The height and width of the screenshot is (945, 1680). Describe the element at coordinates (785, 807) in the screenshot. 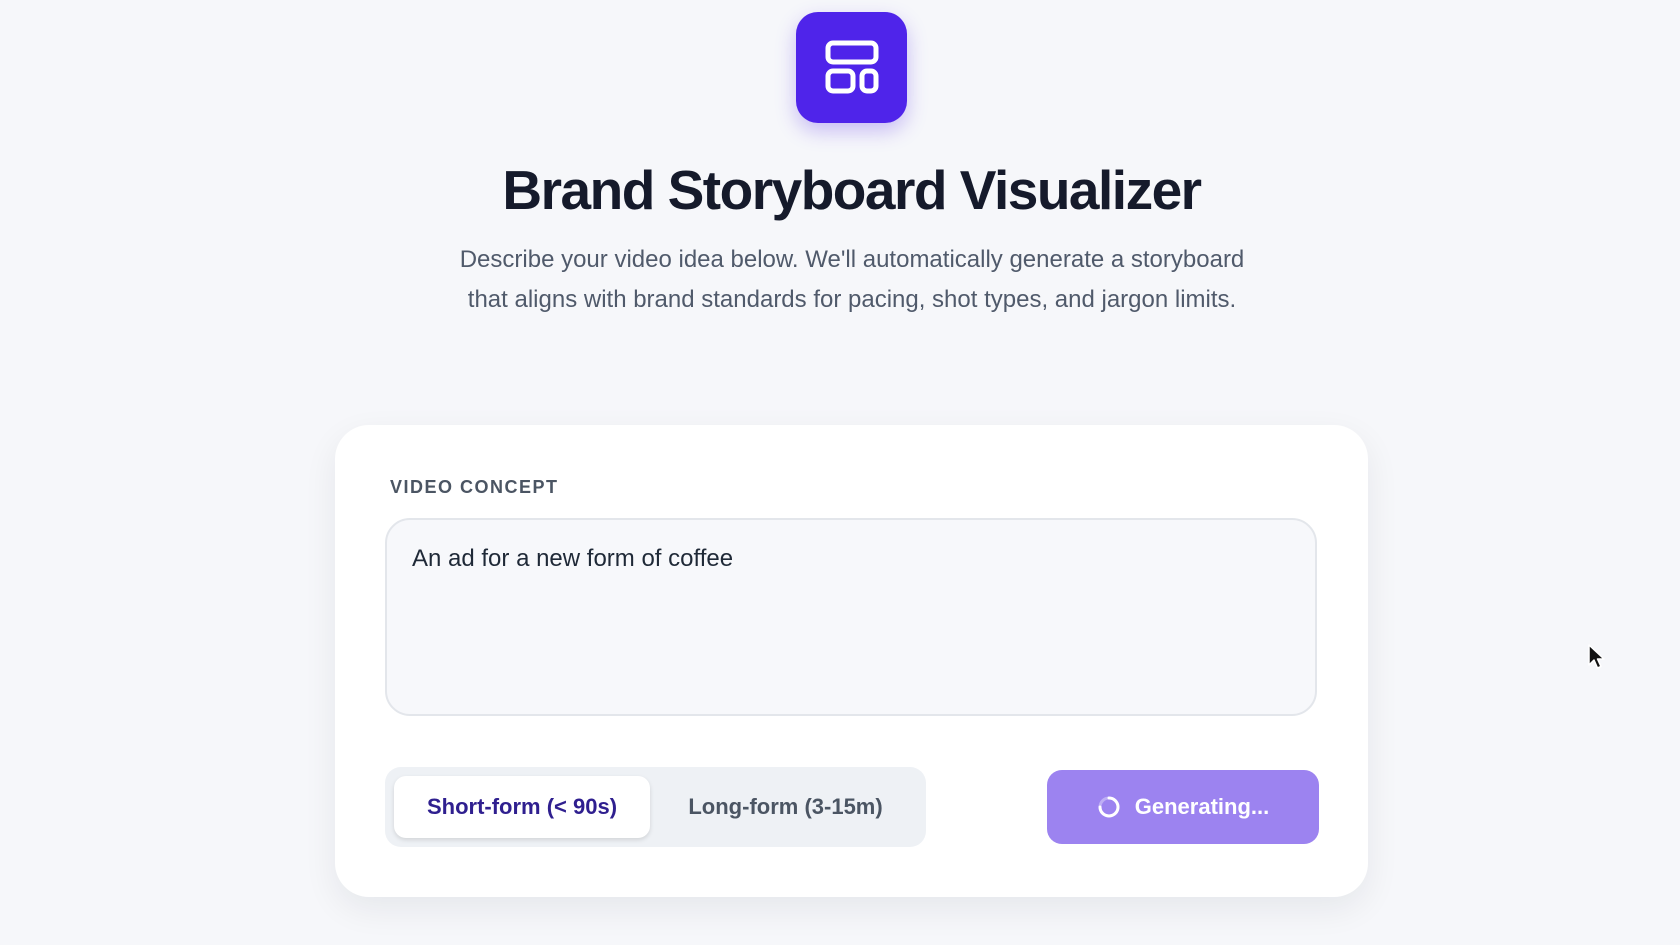

I see `long-form-option: Long-form (3-15m)` at that location.